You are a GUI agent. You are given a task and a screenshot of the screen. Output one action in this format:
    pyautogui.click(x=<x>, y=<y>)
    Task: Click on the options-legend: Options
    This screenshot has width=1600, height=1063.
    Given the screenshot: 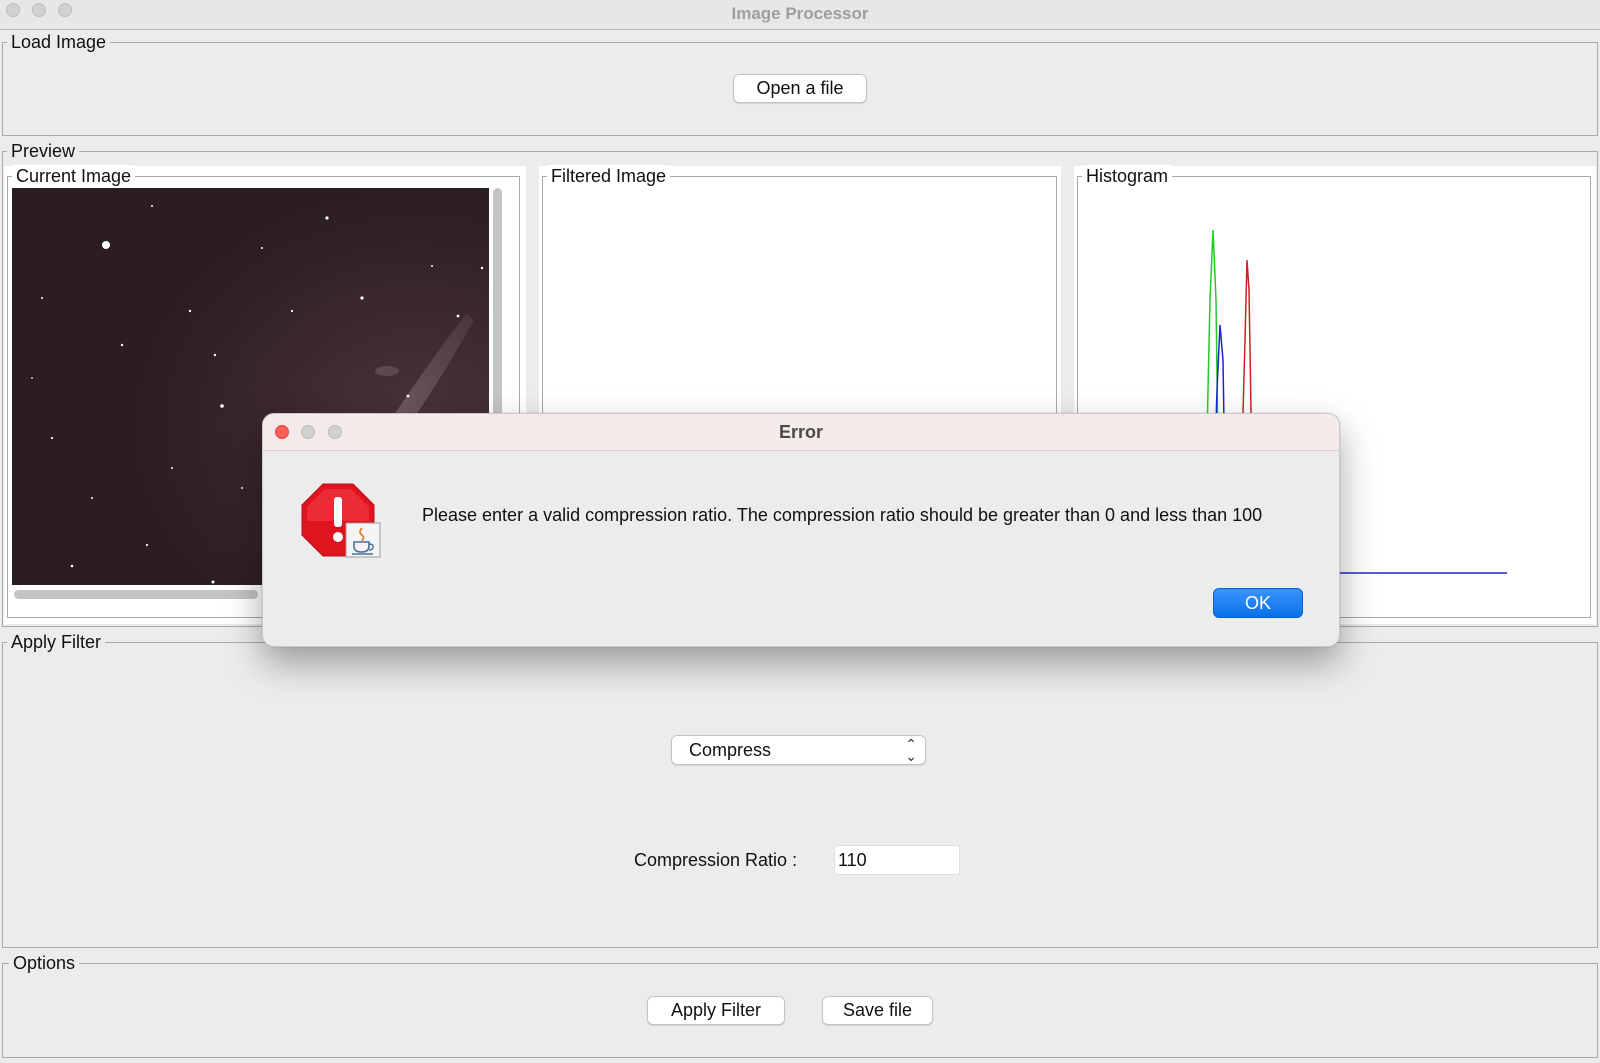 What is the action you would take?
    pyautogui.click(x=44, y=963)
    